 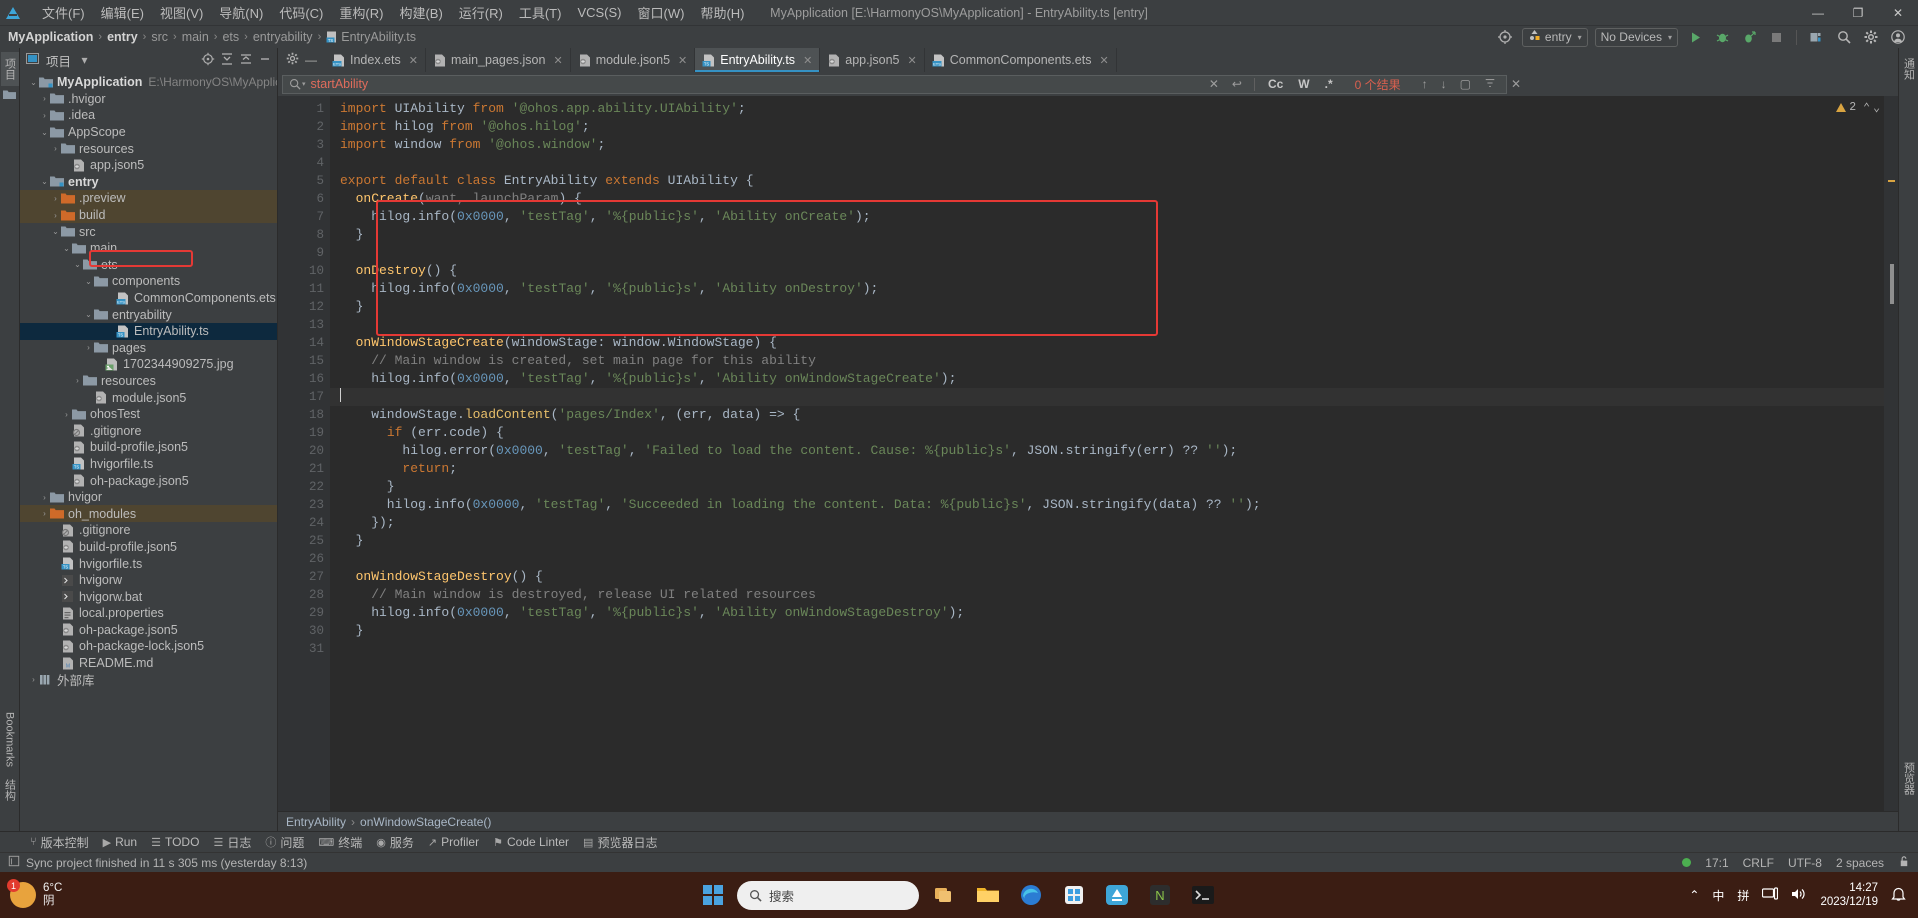 What do you see at coordinates (1425, 84) in the screenshot?
I see `find-previous-icon: ↑` at bounding box center [1425, 84].